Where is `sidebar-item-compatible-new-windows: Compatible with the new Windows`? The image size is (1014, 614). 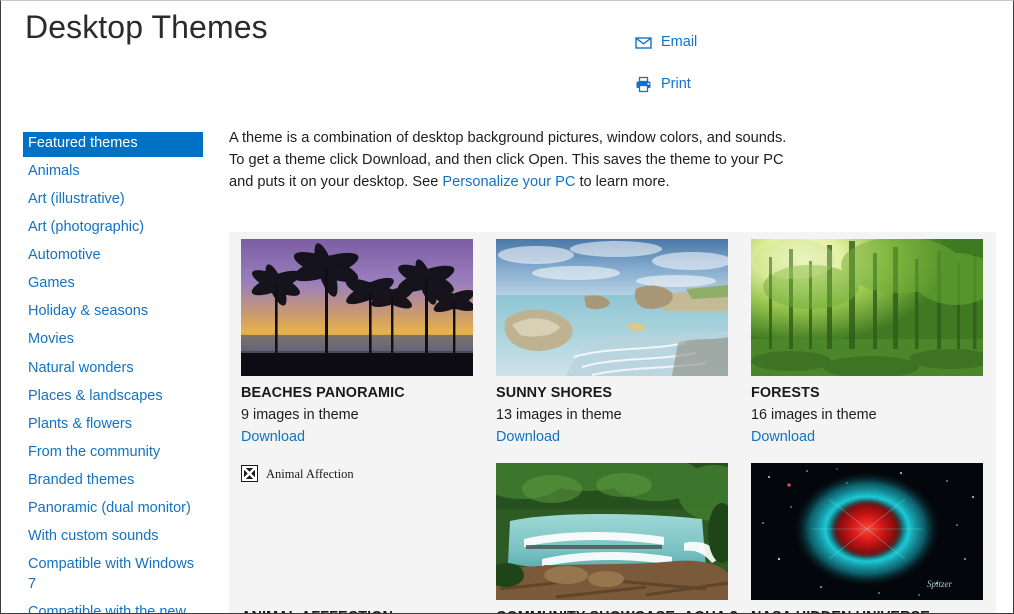 sidebar-item-compatible-new-windows: Compatible with the new Windows is located at coordinates (113, 607).